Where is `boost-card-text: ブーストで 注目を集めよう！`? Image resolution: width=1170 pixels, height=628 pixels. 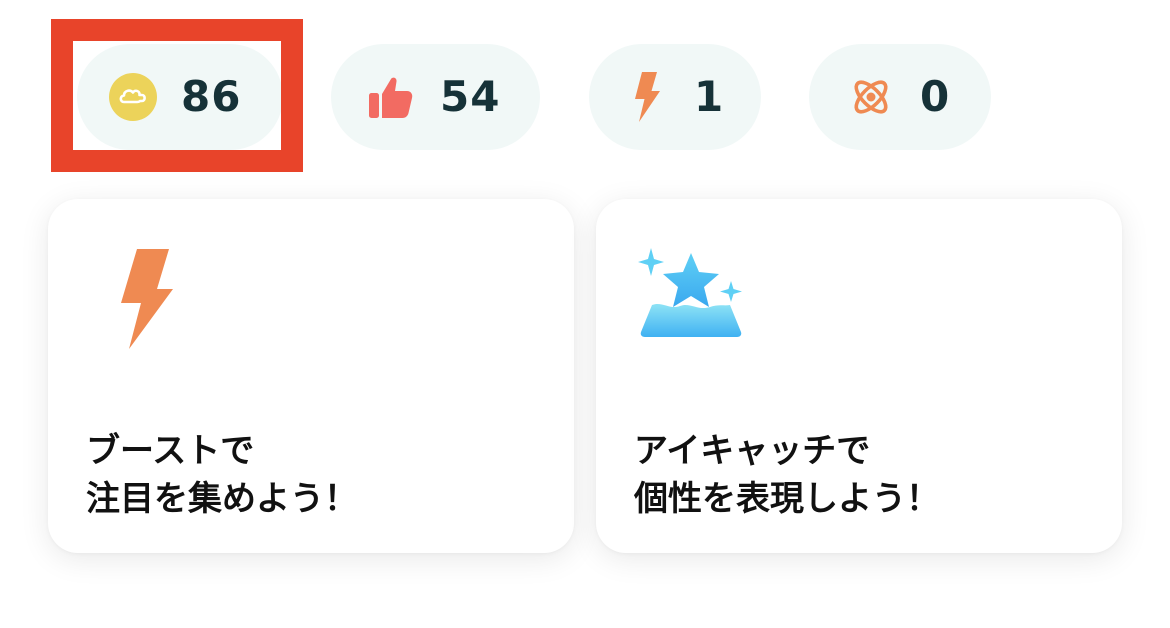
boost-card-text: ブーストで 注目を集めよう！ is located at coordinates (222, 475).